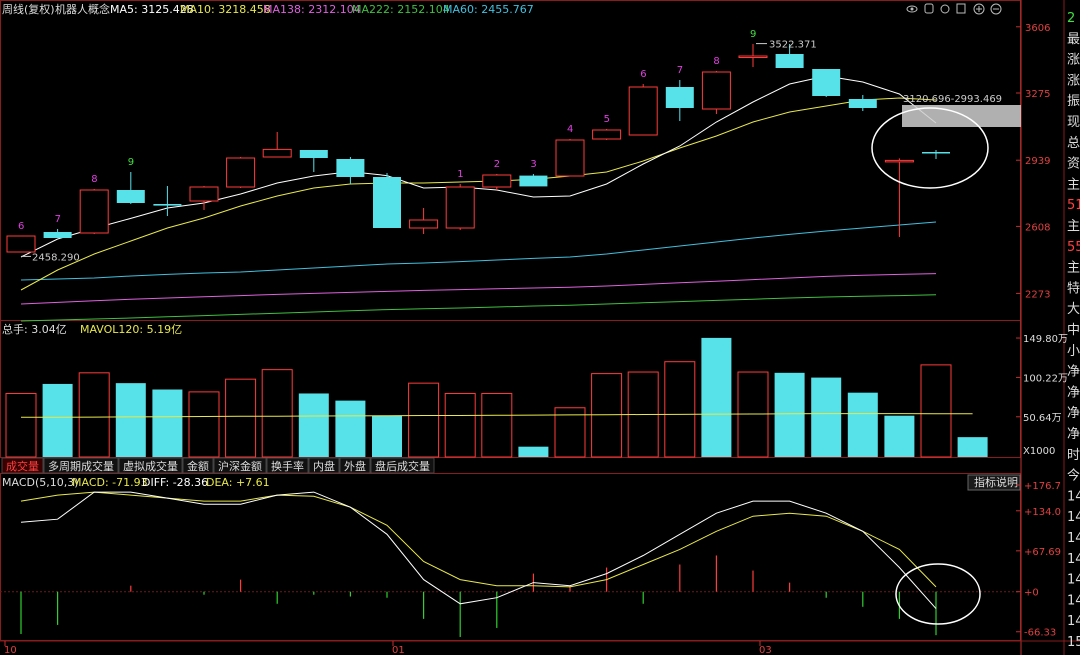  I want to click on tab-label: 内盘, so click(324, 466).